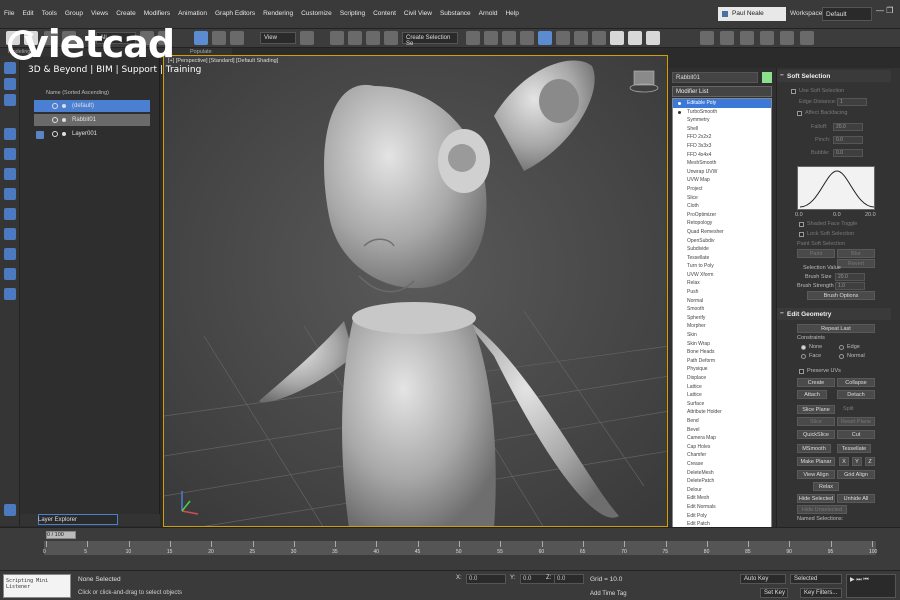 The height and width of the screenshot is (600, 900). I want to click on planar-y-button: Y, so click(857, 461).